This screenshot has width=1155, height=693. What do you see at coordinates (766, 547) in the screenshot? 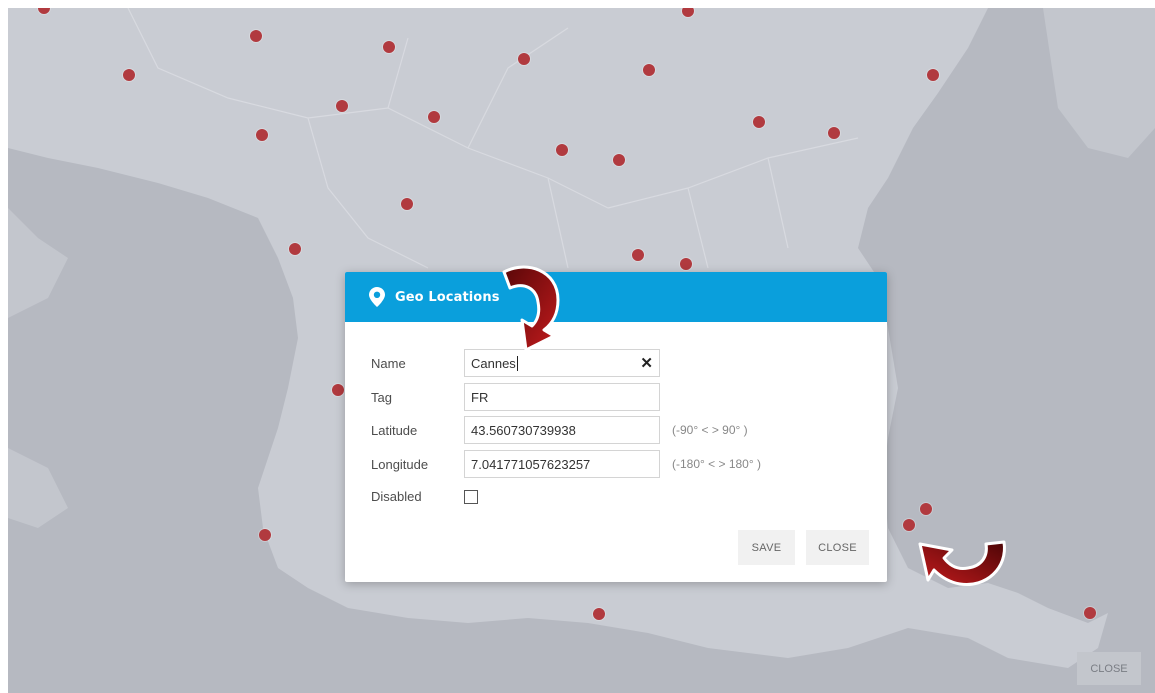
I see `save-button: SAVE` at bounding box center [766, 547].